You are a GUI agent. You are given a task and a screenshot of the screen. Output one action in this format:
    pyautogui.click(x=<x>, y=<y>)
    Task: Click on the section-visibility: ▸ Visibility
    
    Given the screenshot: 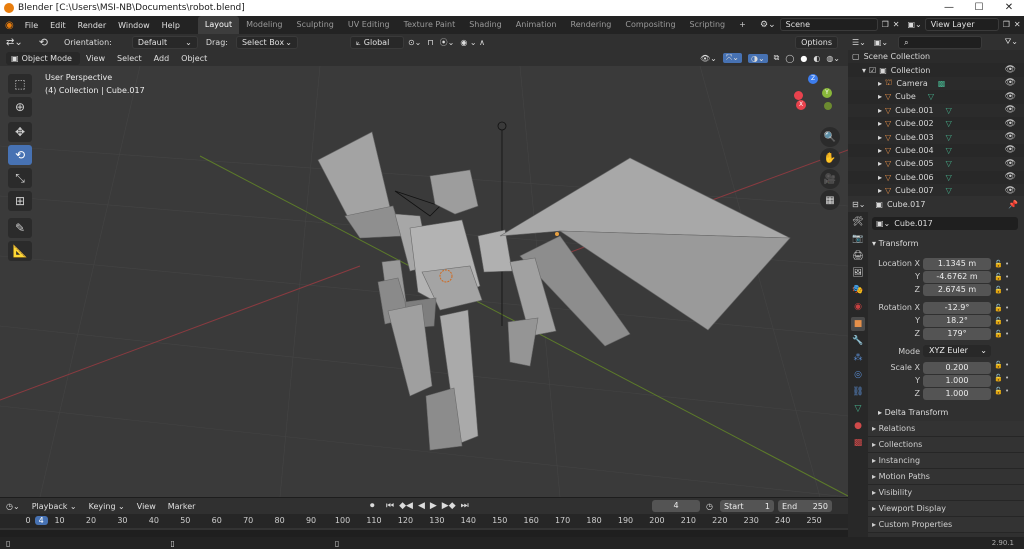 What is the action you would take?
    pyautogui.click(x=946, y=493)
    